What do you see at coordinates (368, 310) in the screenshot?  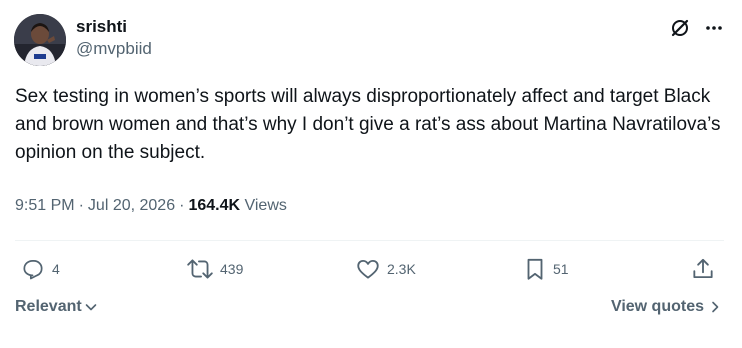 I see `replies-footer: Relevant View quotes` at bounding box center [368, 310].